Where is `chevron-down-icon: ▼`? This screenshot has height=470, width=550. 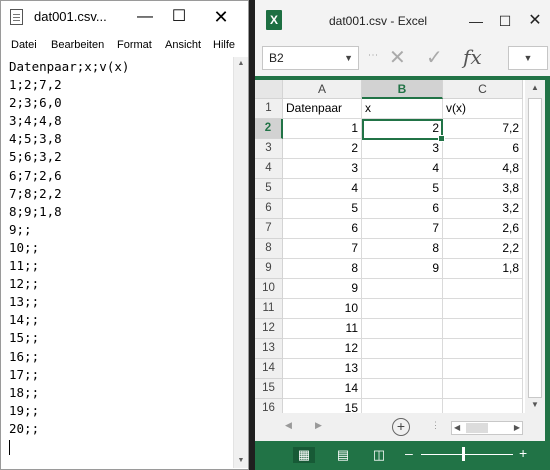 chevron-down-icon: ▼ is located at coordinates (348, 58).